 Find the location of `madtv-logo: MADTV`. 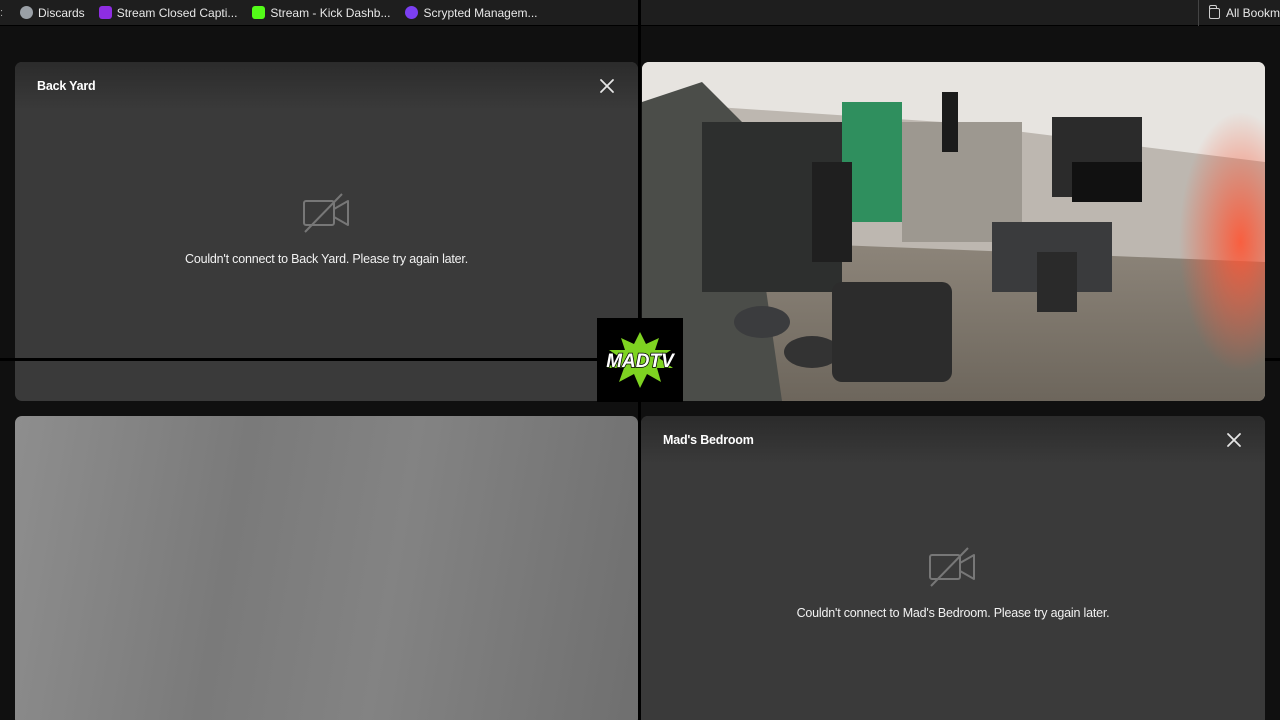

madtv-logo: MADTV is located at coordinates (640, 360).